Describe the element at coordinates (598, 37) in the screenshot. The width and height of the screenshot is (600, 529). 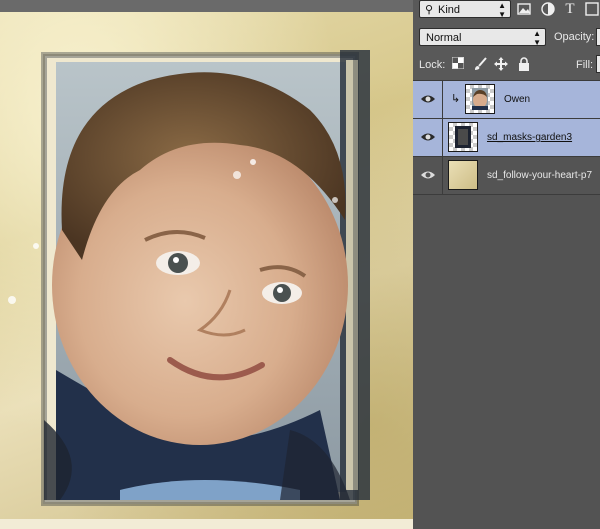
I see `opacity-field` at that location.